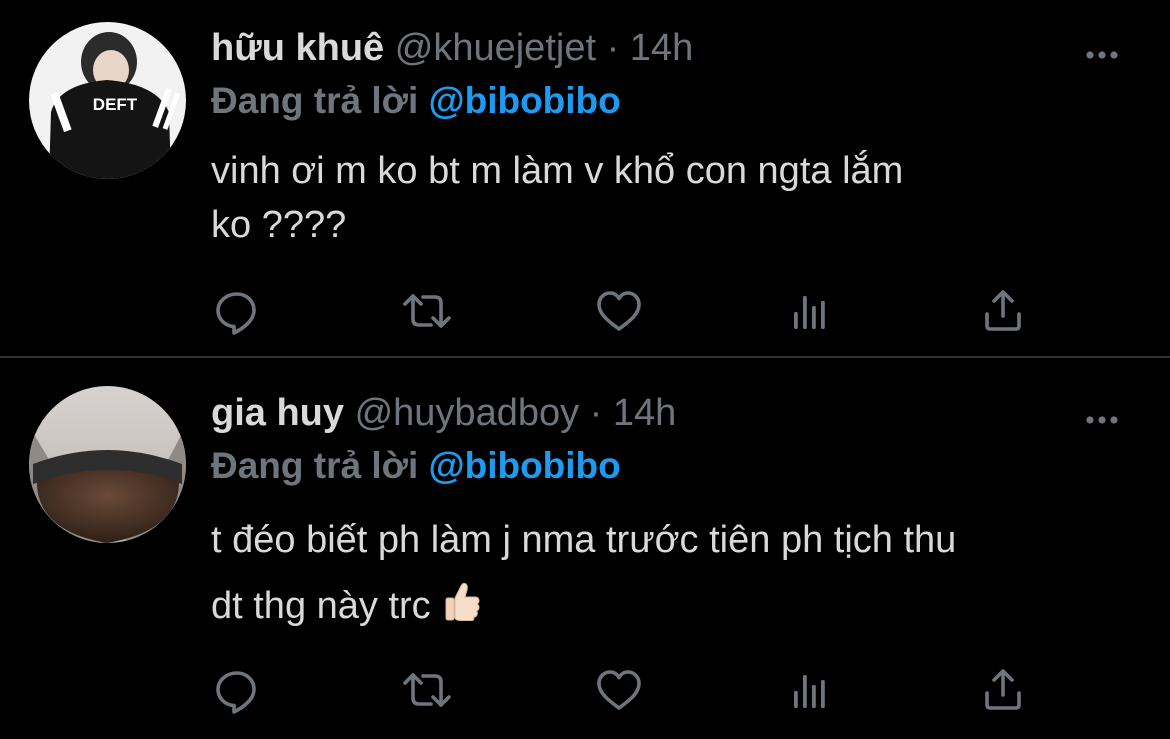 The height and width of the screenshot is (739, 1170). I want to click on avatar-text: DEFT, so click(115, 104).